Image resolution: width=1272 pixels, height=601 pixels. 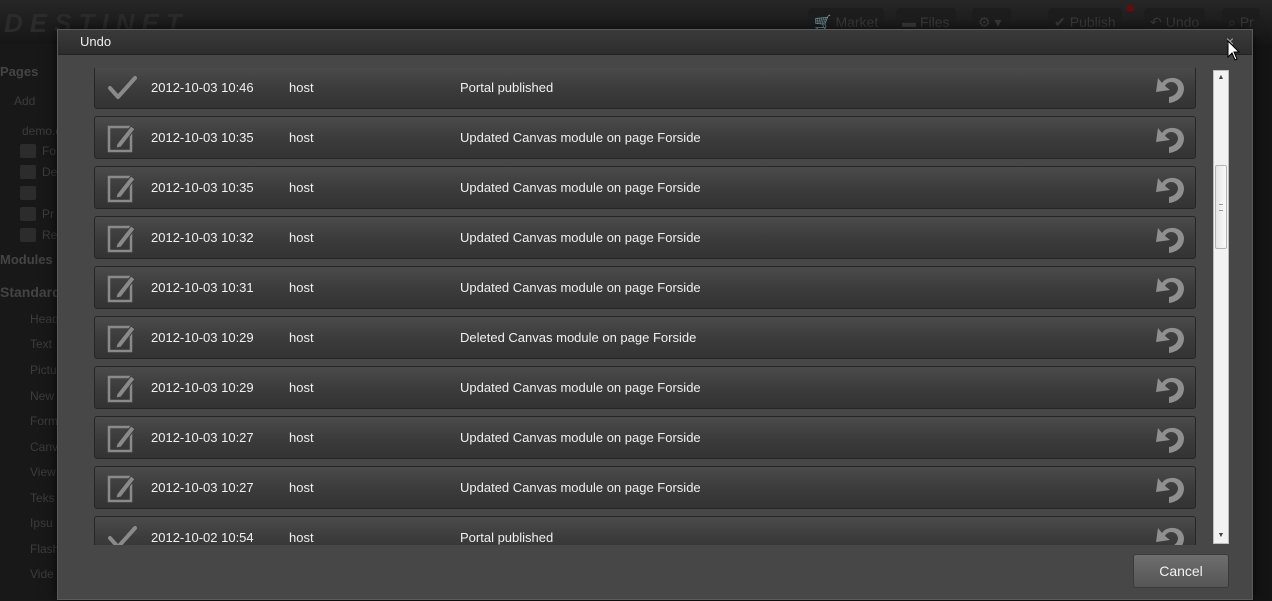 What do you see at coordinates (44, 549) in the screenshot?
I see `module-item: Flash` at bounding box center [44, 549].